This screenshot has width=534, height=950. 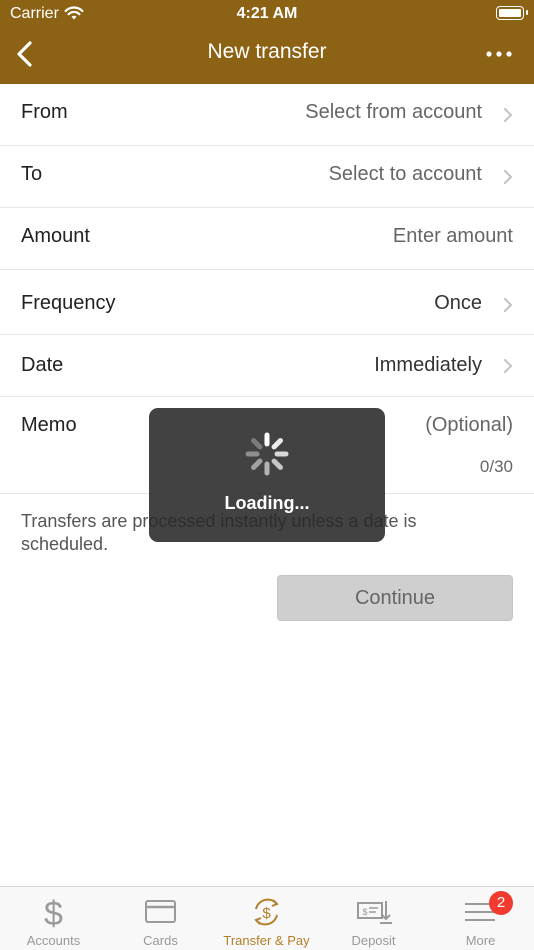 What do you see at coordinates (44, 112) in the screenshot?
I see `from-label: From` at bounding box center [44, 112].